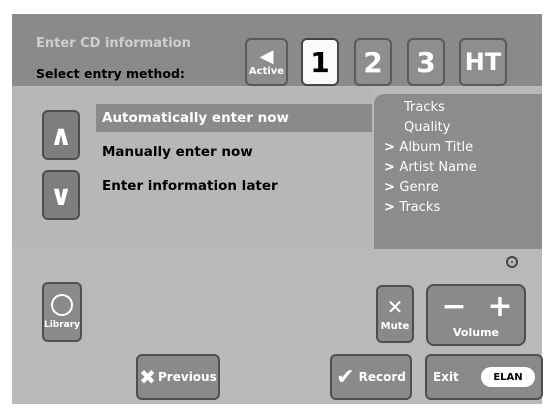 The height and width of the screenshot is (410, 551). I want to click on record-label: Record, so click(382, 377).